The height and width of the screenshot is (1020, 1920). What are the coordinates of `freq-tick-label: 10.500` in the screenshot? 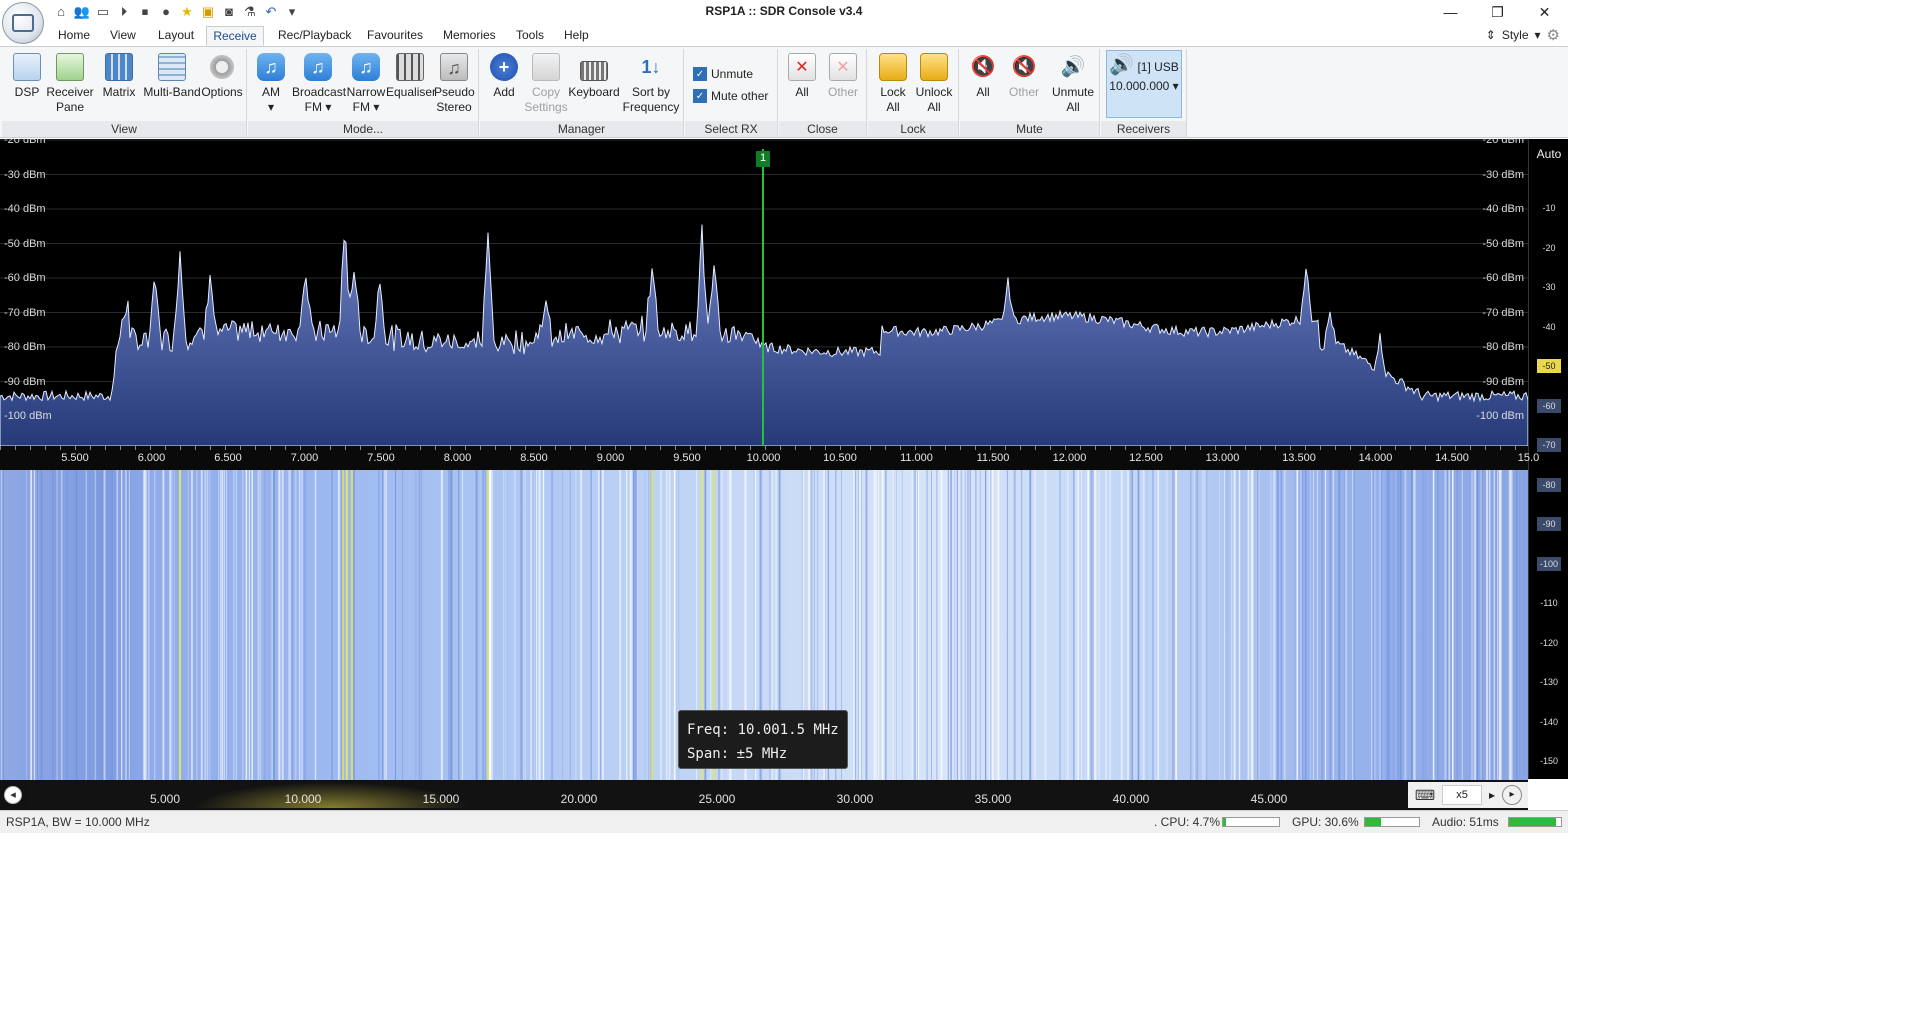 It's located at (840, 458).